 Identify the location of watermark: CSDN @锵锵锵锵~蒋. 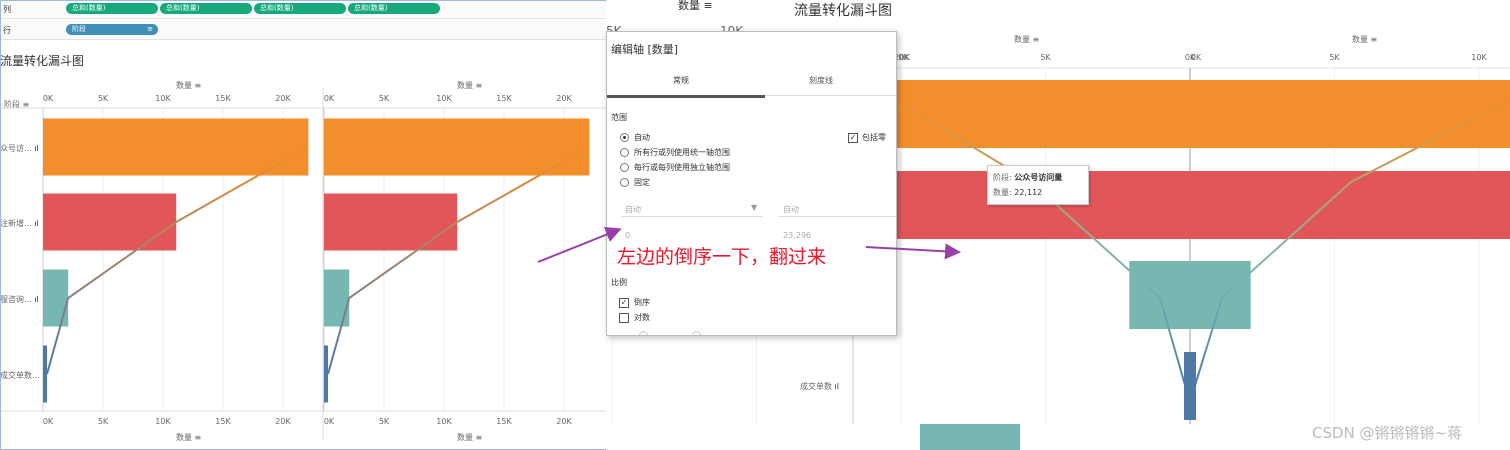
(1387, 433).